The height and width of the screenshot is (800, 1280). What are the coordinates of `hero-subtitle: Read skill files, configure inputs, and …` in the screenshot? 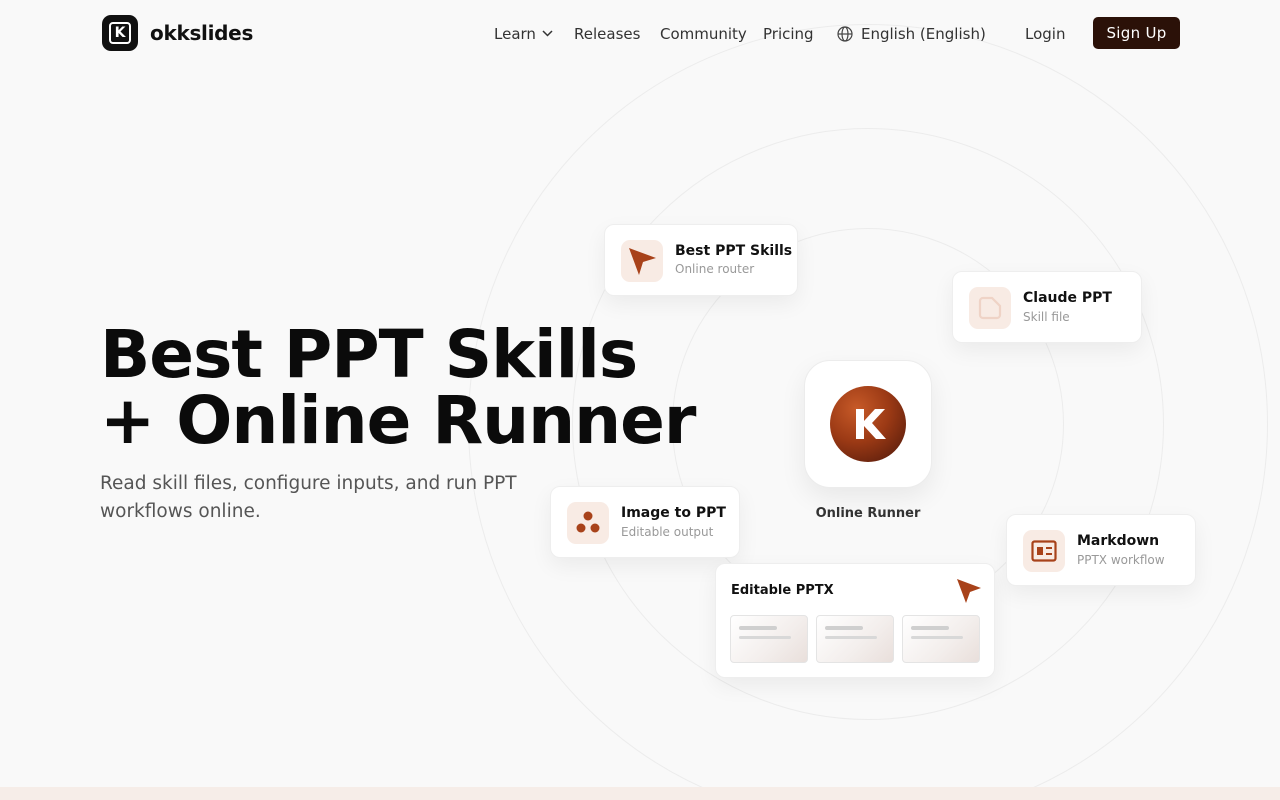 It's located at (308, 497).